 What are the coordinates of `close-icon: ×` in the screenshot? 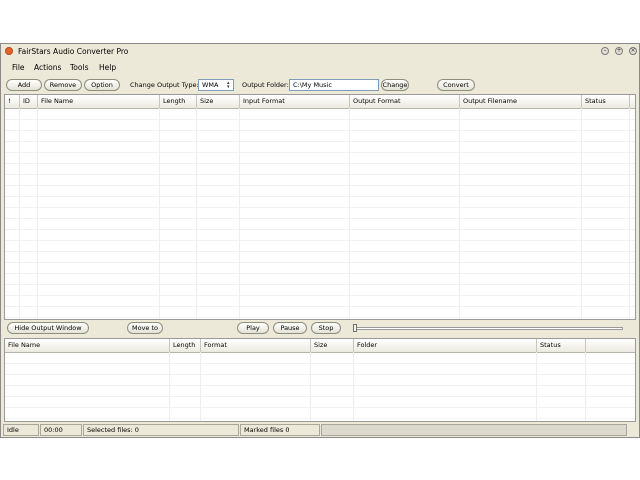 It's located at (633, 51).